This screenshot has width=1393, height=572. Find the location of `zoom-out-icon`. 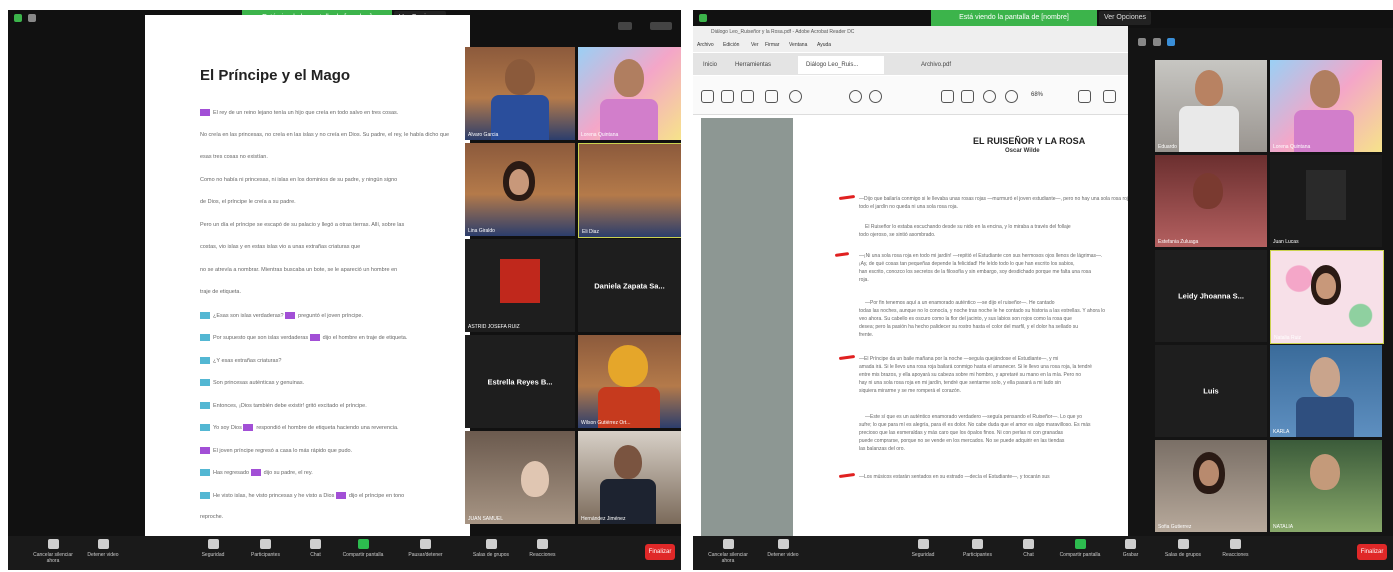

zoom-out-icon is located at coordinates (989, 96).